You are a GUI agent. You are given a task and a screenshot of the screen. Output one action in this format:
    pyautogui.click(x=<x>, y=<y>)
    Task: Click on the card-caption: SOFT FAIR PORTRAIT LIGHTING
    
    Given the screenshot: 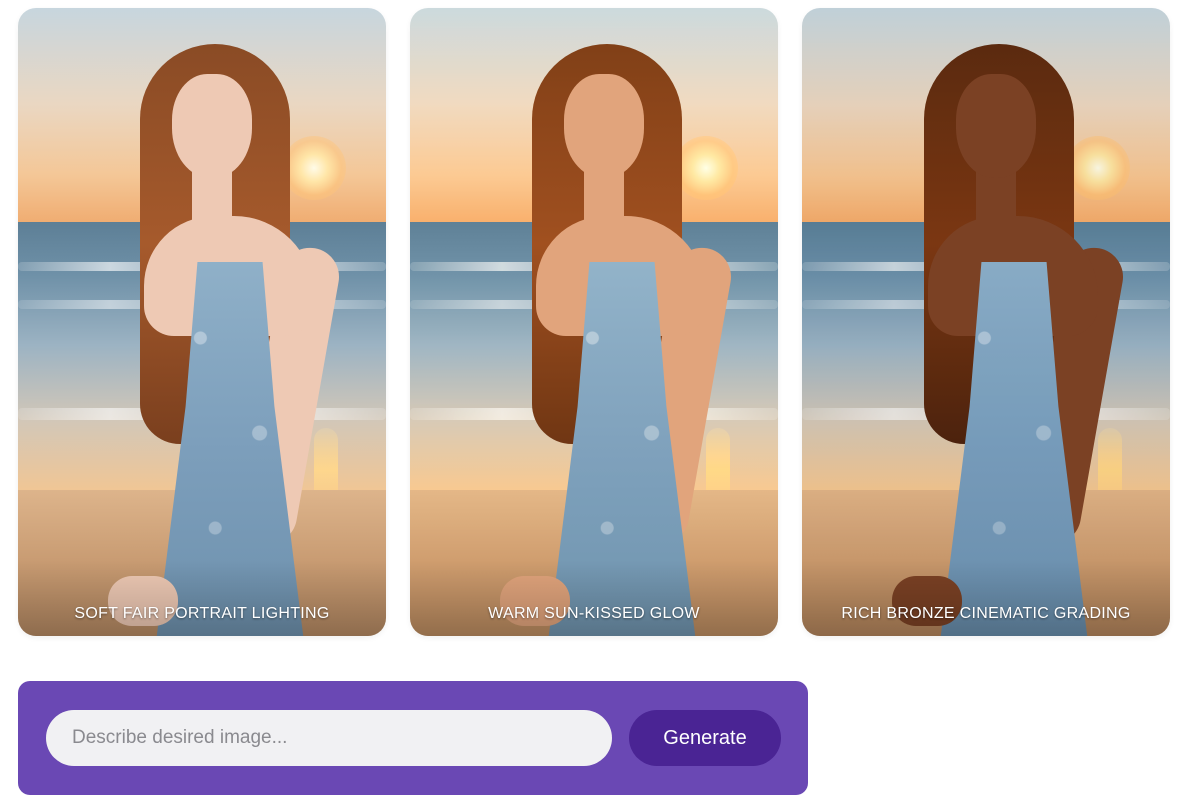 What is the action you would take?
    pyautogui.click(x=202, y=598)
    